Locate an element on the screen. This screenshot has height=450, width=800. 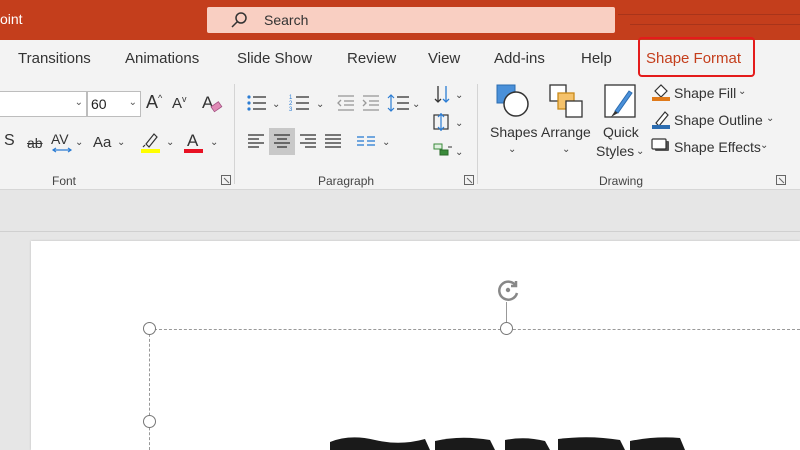
numbering-icon: 1 2 3 is located at coordinates (300, 103).